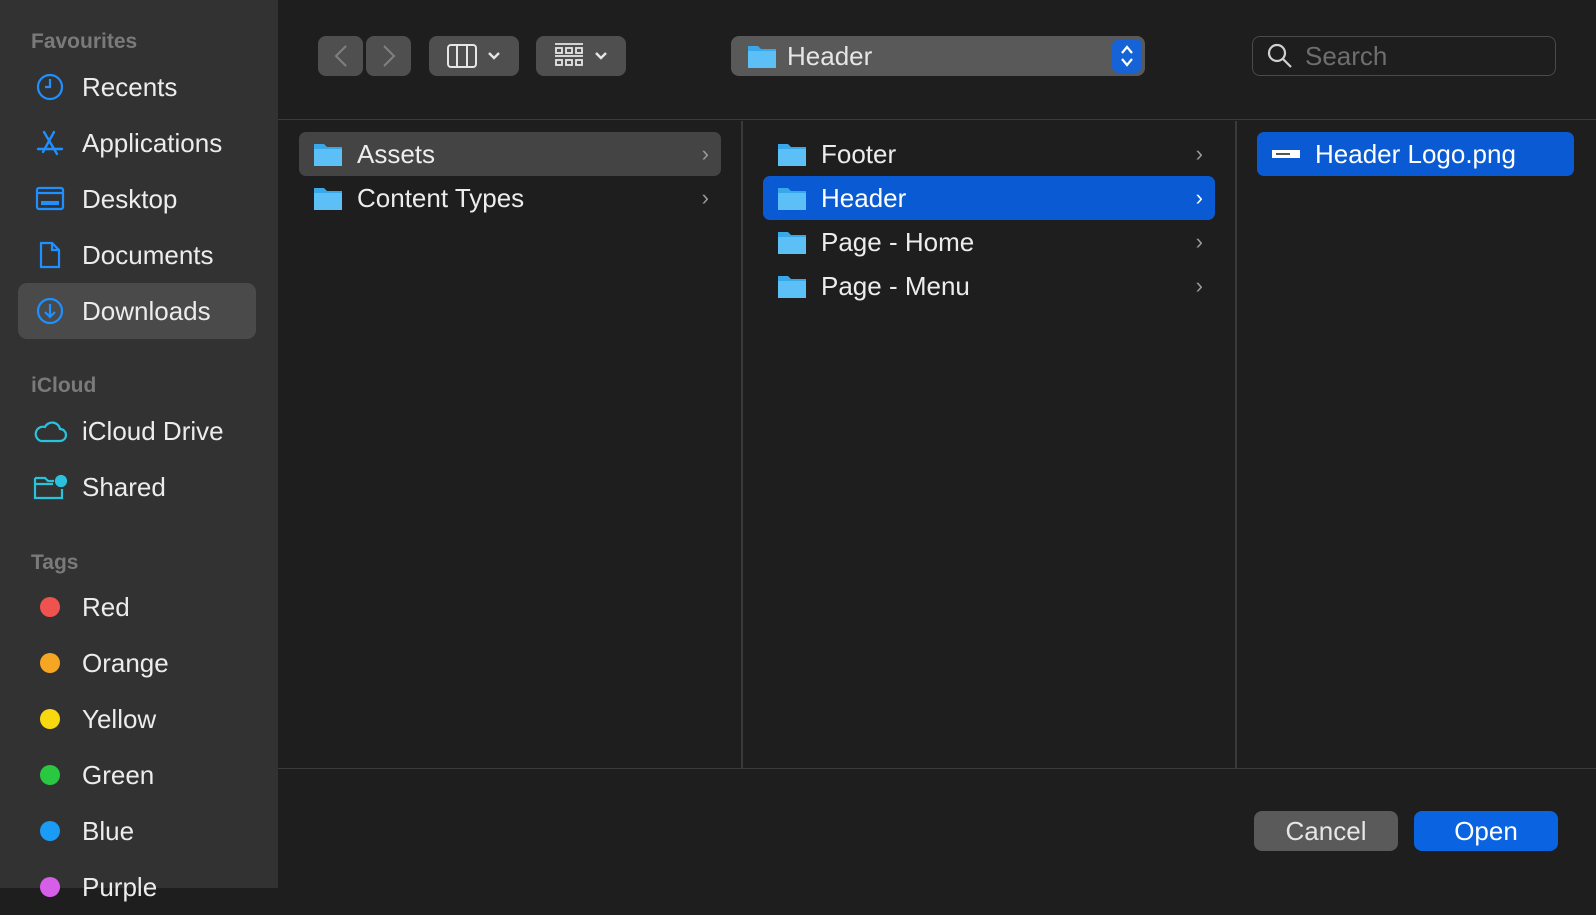  I want to click on sidebar-item-label: Yellow, so click(119, 718).